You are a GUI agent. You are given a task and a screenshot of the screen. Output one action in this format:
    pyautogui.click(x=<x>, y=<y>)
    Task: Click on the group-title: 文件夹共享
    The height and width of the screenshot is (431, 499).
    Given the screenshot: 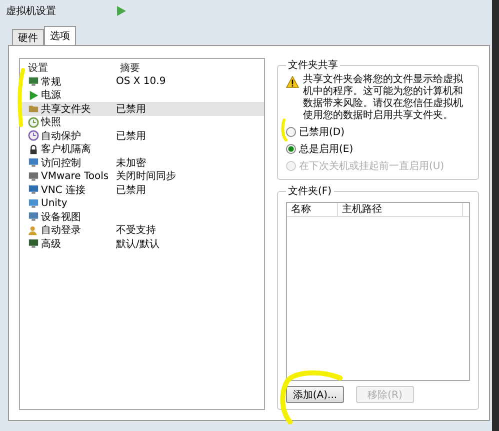 What is the action you would take?
    pyautogui.click(x=313, y=65)
    